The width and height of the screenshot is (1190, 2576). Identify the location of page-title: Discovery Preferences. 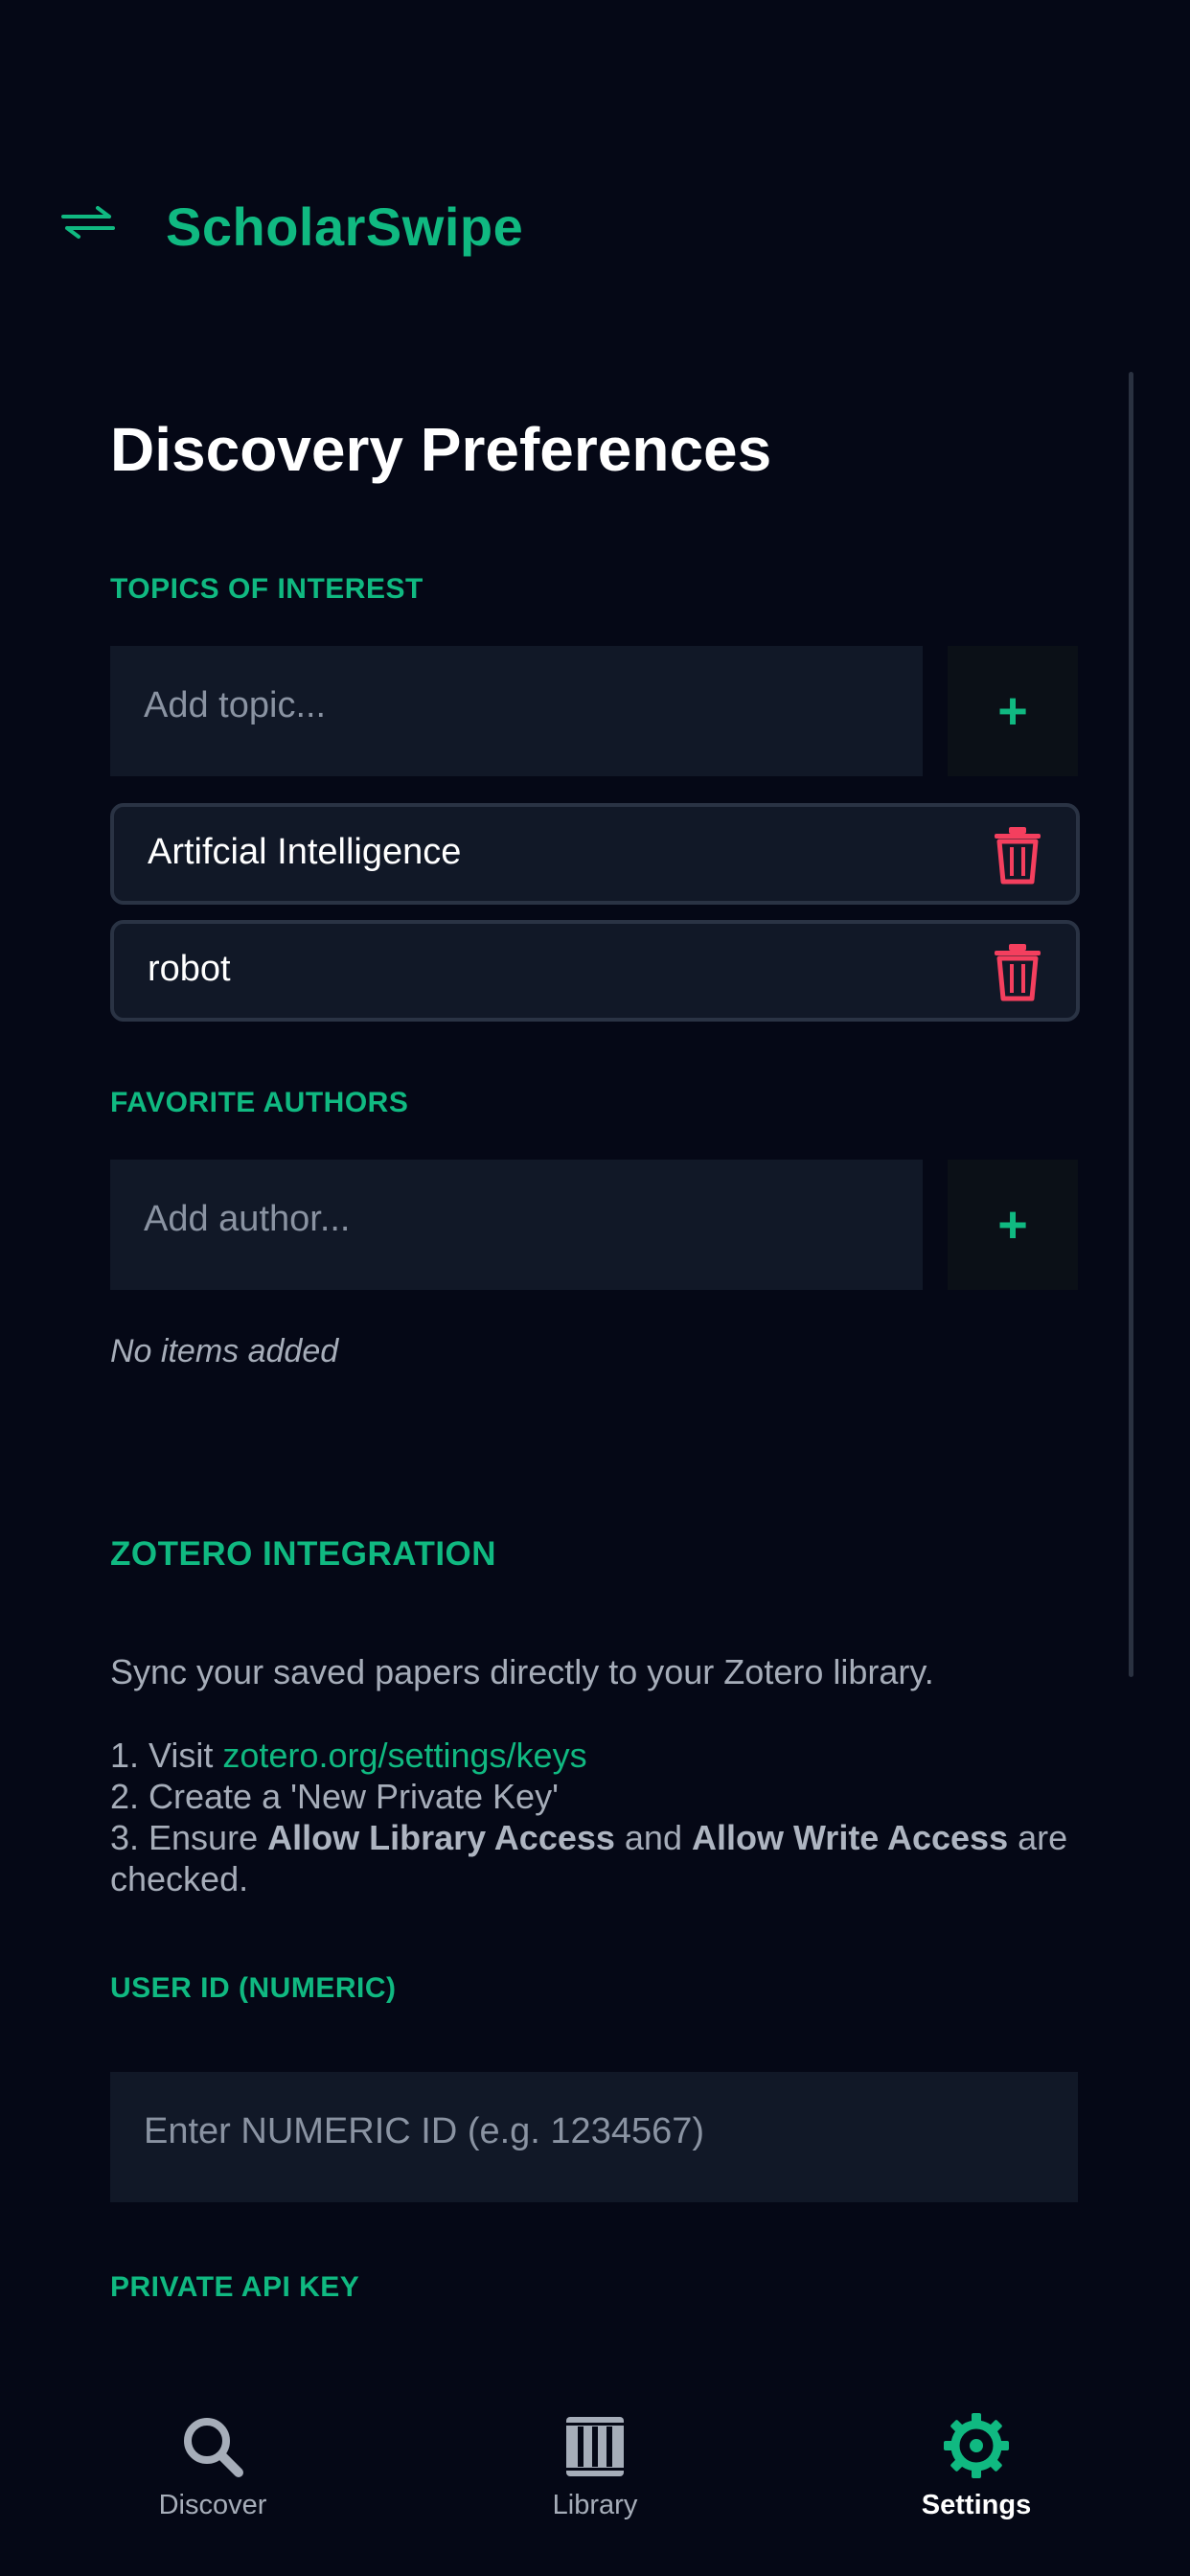
(441, 449).